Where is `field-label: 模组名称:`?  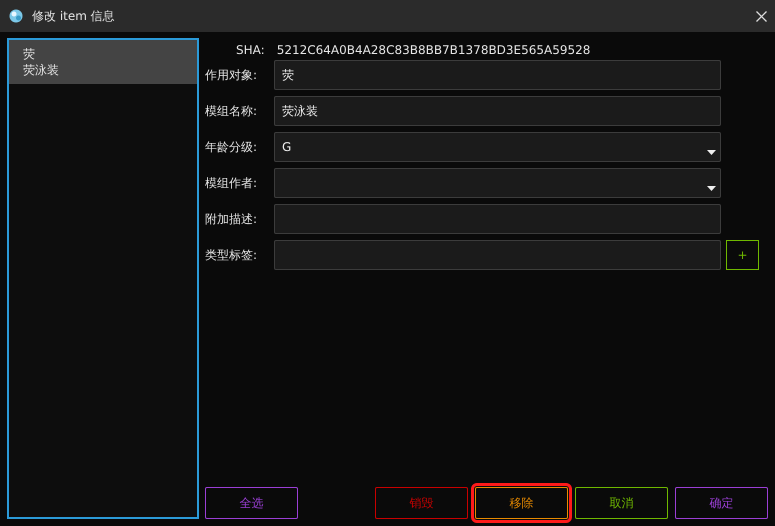 field-label: 模组名称: is located at coordinates (231, 111).